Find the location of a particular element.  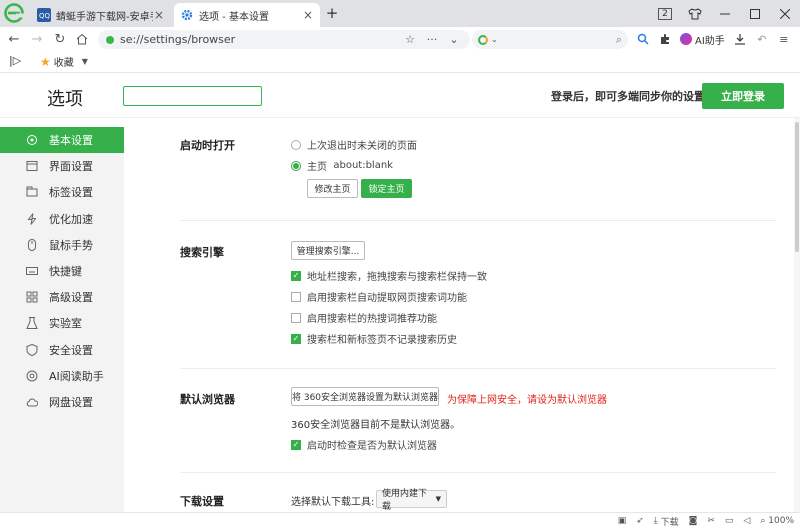

star-icon: ★ is located at coordinates (45, 61).